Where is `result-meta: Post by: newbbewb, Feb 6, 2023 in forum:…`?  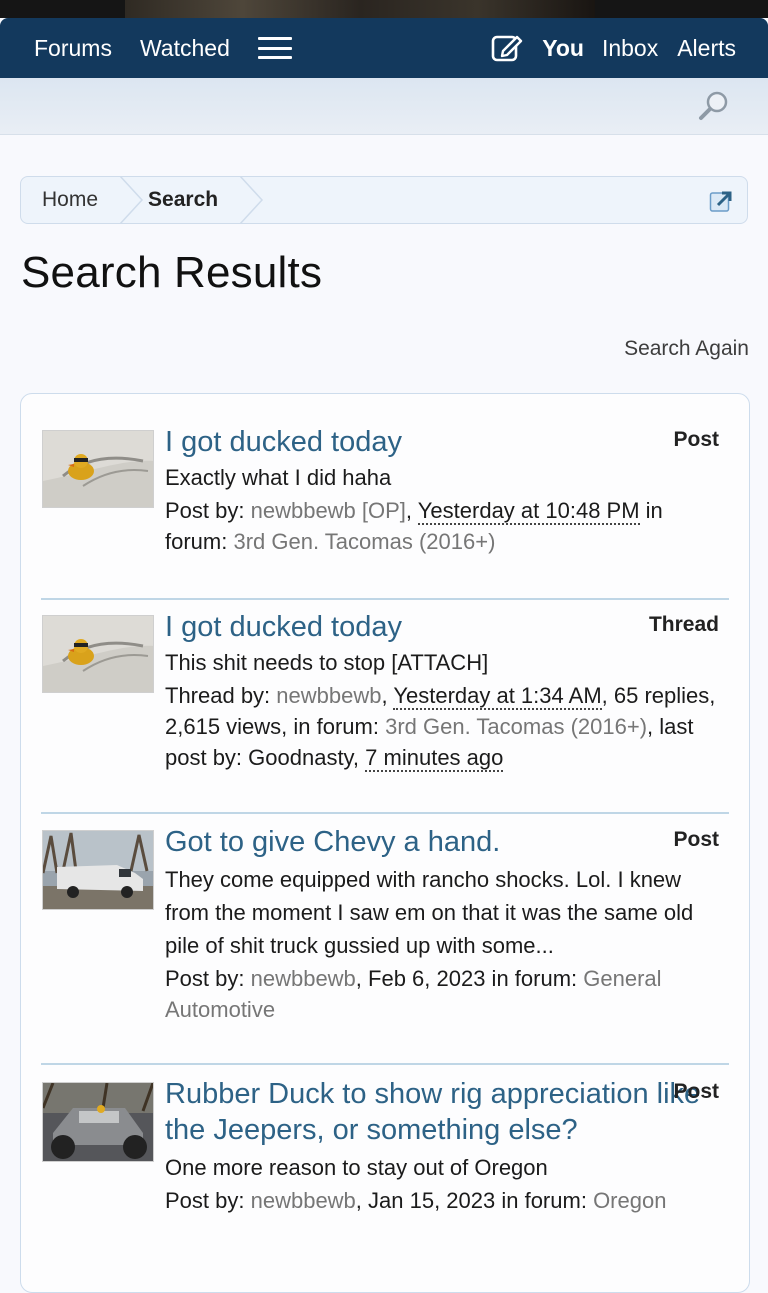 result-meta: Post by: newbbewb, Feb 6, 2023 in forum:… is located at coordinates (445, 994).